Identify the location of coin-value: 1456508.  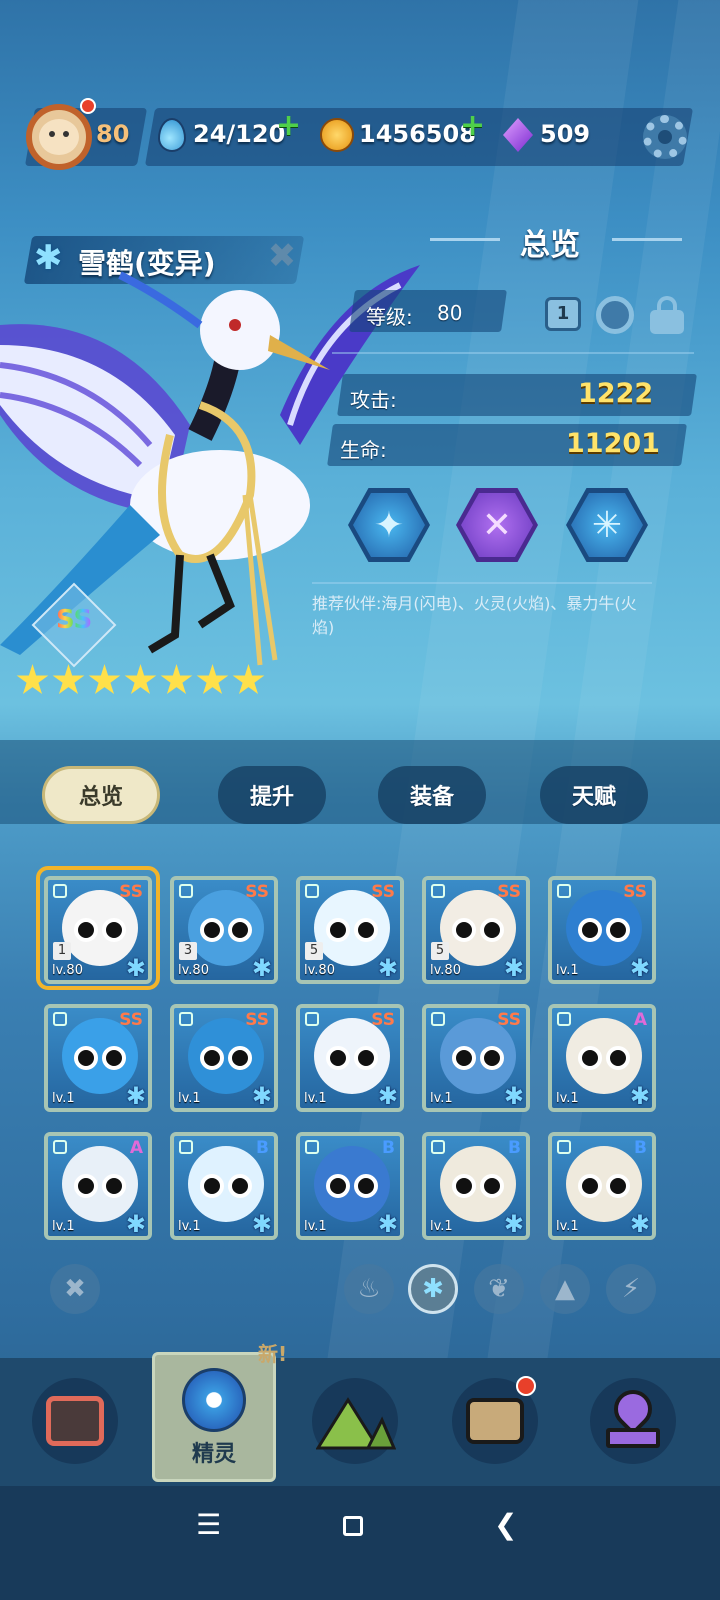
(417, 134).